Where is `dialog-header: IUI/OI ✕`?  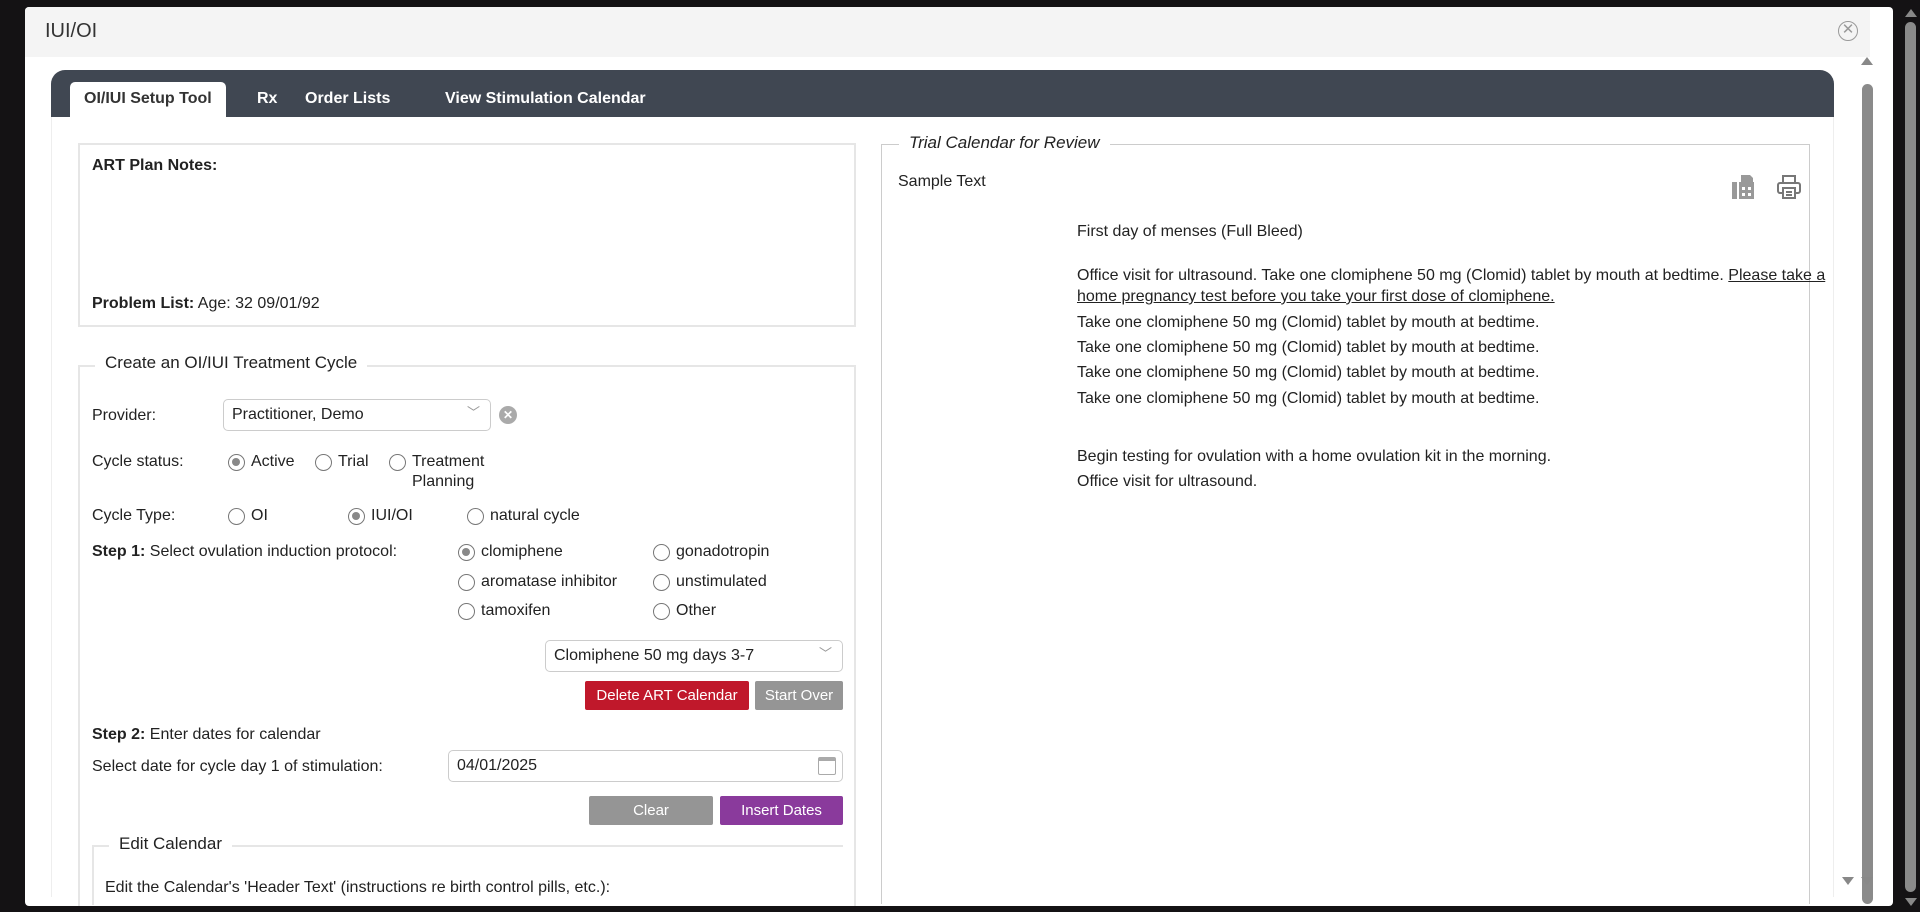
dialog-header: IUI/OI ✕ is located at coordinates (947, 32).